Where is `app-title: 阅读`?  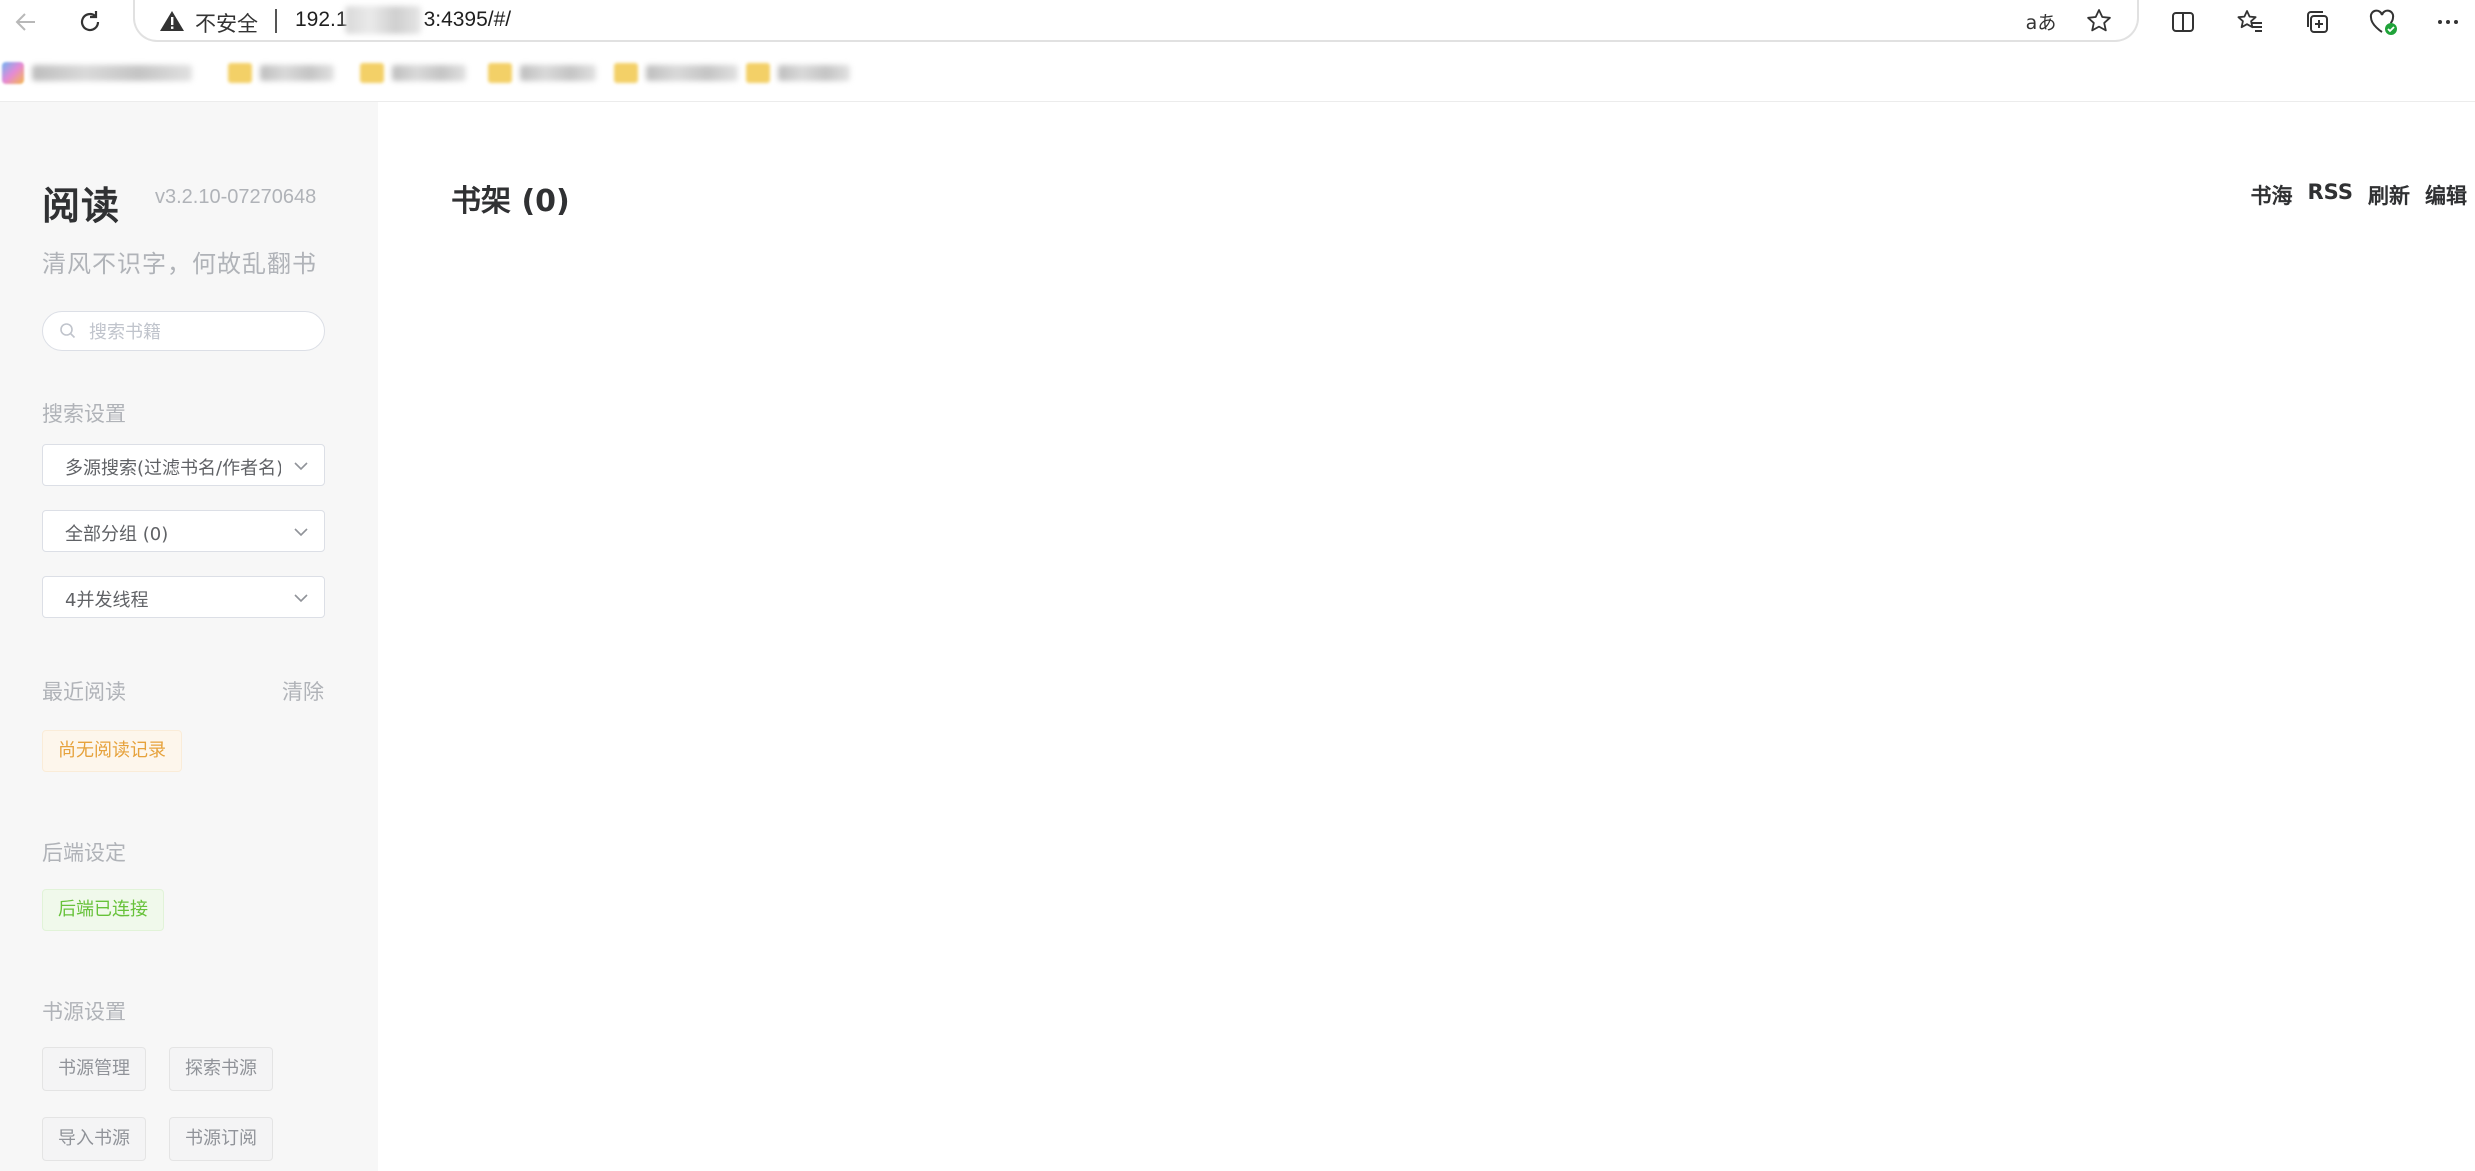
app-title: 阅读 is located at coordinates (81, 206).